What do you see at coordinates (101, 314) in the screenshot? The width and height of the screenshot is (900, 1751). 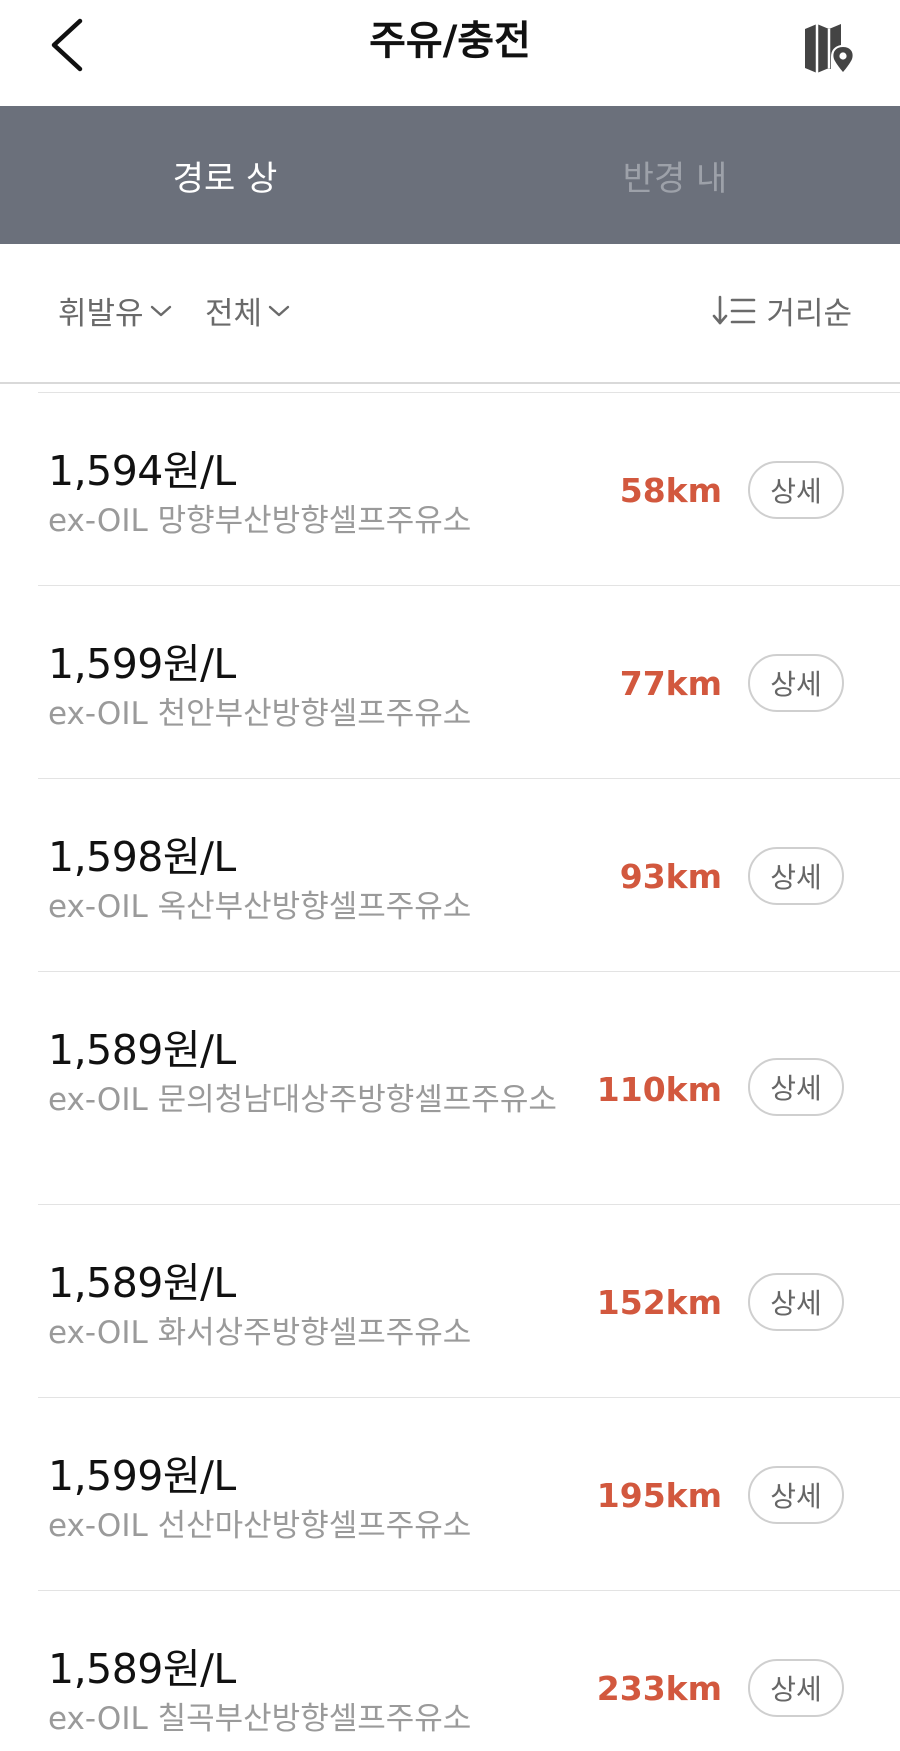 I see `fuel-type-label: 휘발유` at bounding box center [101, 314].